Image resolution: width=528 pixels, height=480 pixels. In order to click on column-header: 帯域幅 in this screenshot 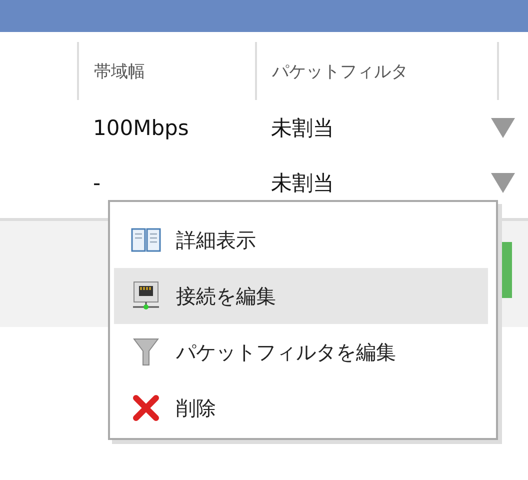, I will do `click(119, 71)`.